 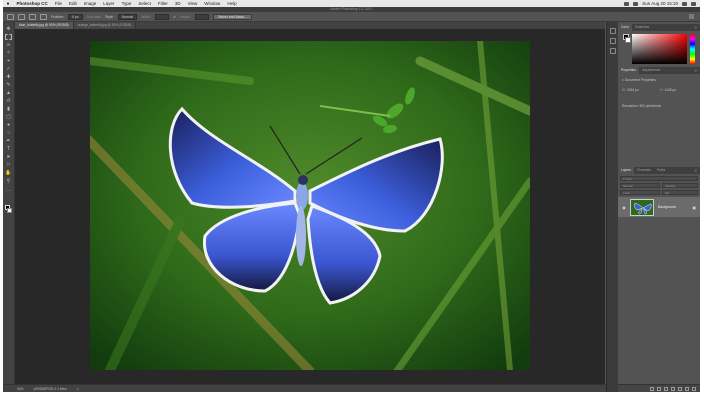 I want to click on healing-brush-tool-icon: ✚, so click(x=8, y=77).